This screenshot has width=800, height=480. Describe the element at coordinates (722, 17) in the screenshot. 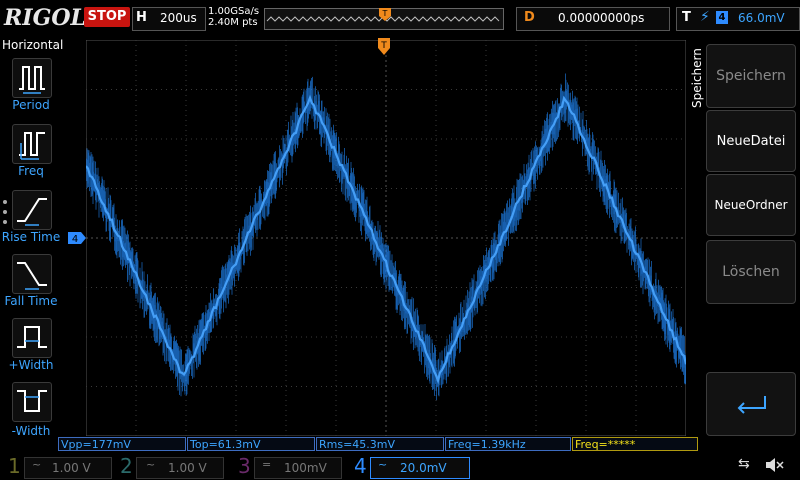

I see `trigger-source-badge: 4` at that location.